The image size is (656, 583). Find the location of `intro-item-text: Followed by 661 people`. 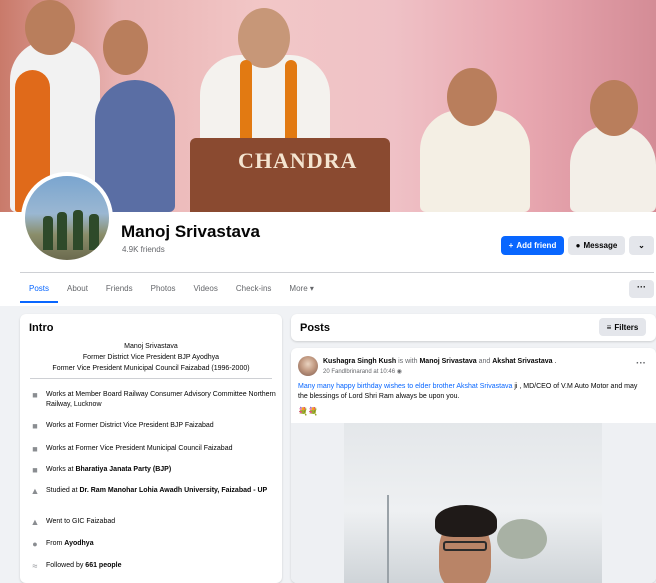

intro-item-text: Followed by 661 people is located at coordinates (83, 566).